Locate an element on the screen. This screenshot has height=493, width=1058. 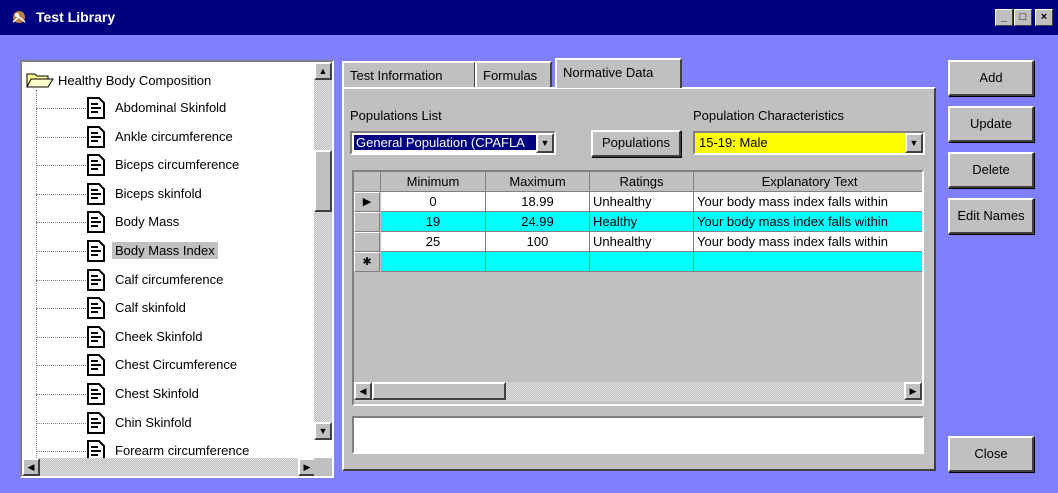
populations-button: Populations is located at coordinates (636, 143).